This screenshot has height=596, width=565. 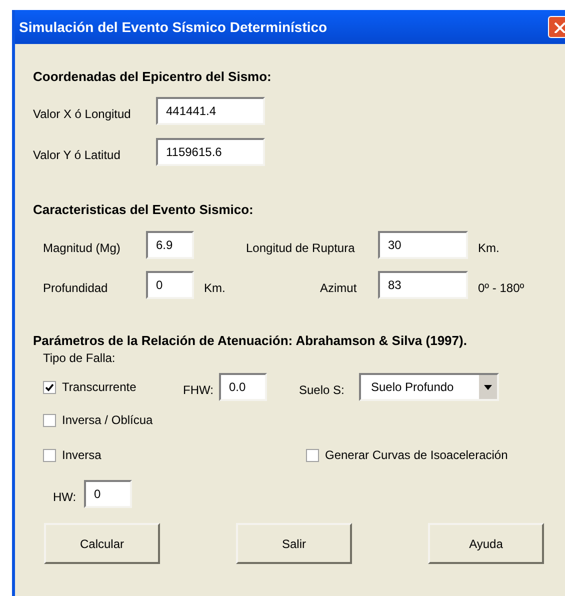 What do you see at coordinates (294, 543) in the screenshot?
I see `dialog-button: Salir` at bounding box center [294, 543].